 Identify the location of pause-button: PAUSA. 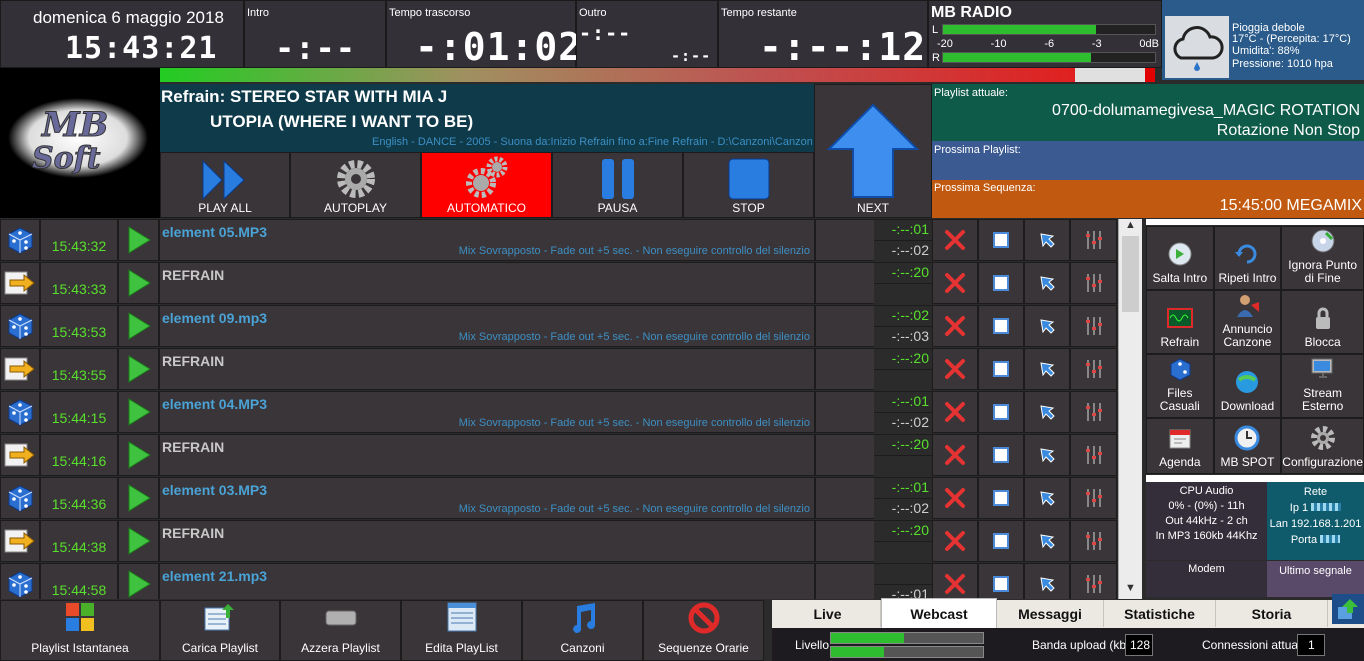
(617, 185).